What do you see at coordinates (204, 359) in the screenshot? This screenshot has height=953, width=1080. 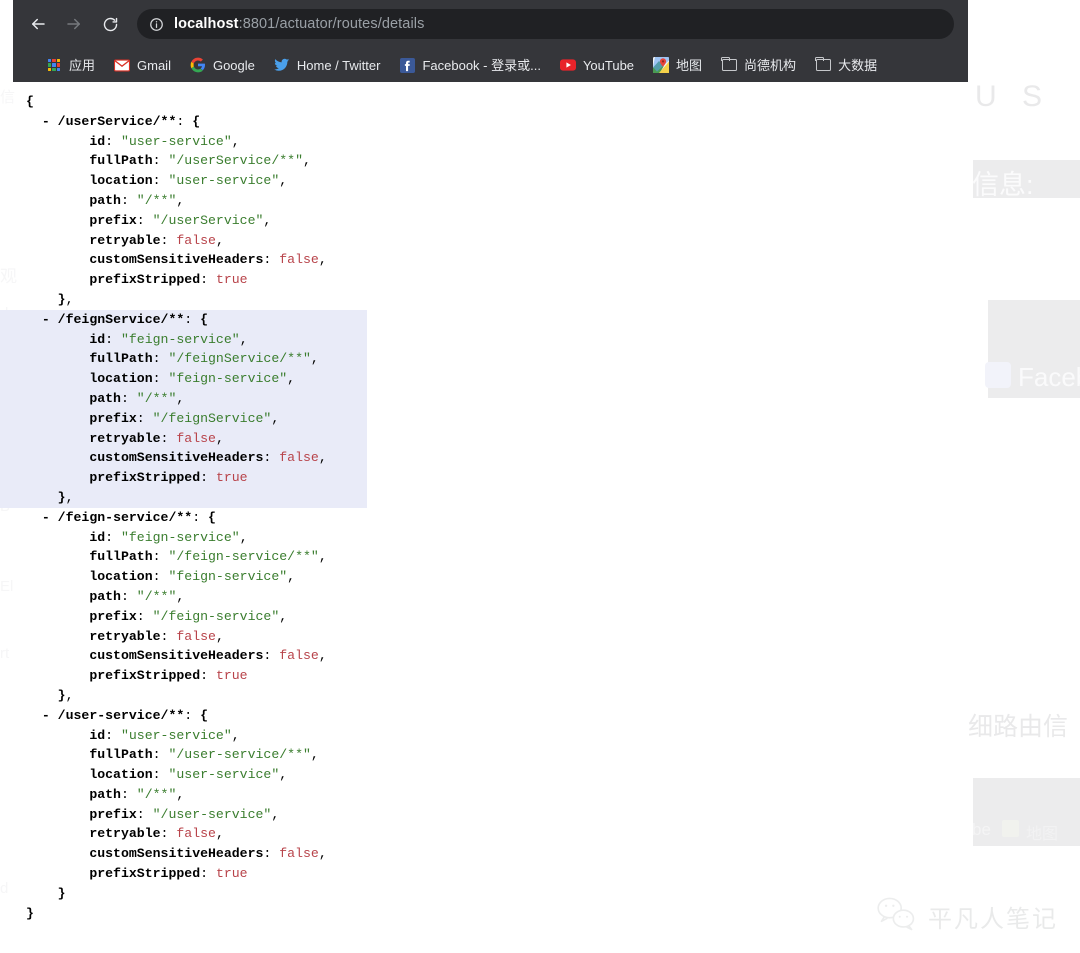 I see `json-field-fullPath: fullPath: "/feignService/**",` at bounding box center [204, 359].